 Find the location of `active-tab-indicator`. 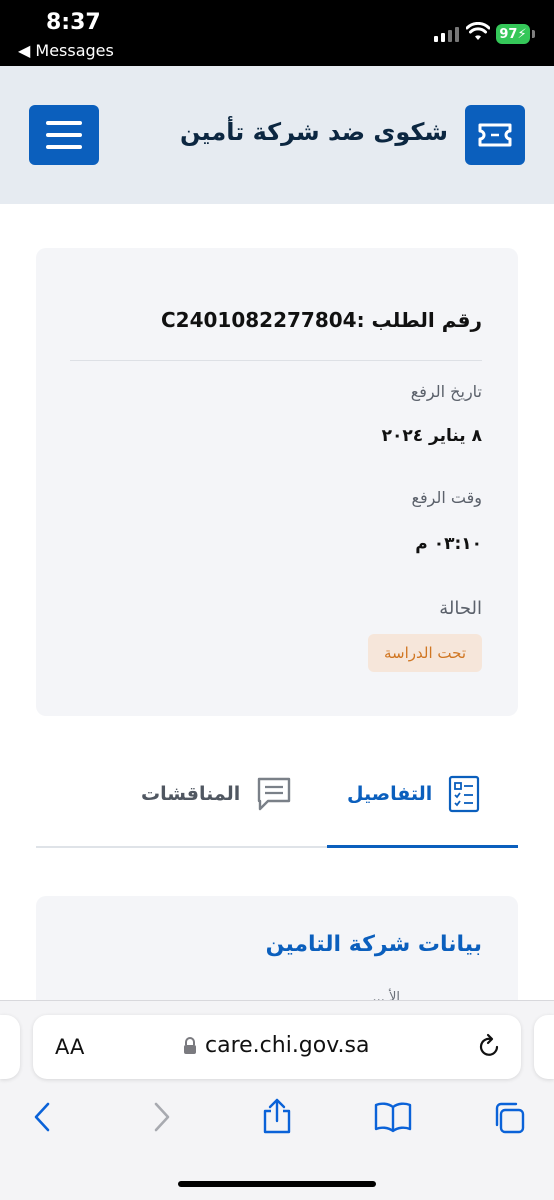

active-tab-indicator is located at coordinates (422, 846).